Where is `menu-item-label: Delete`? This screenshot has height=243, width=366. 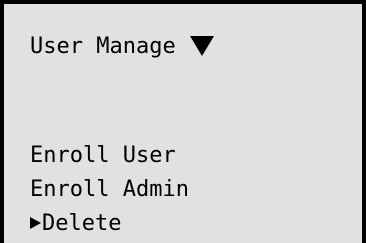 menu-item-label: Delete is located at coordinates (82, 223).